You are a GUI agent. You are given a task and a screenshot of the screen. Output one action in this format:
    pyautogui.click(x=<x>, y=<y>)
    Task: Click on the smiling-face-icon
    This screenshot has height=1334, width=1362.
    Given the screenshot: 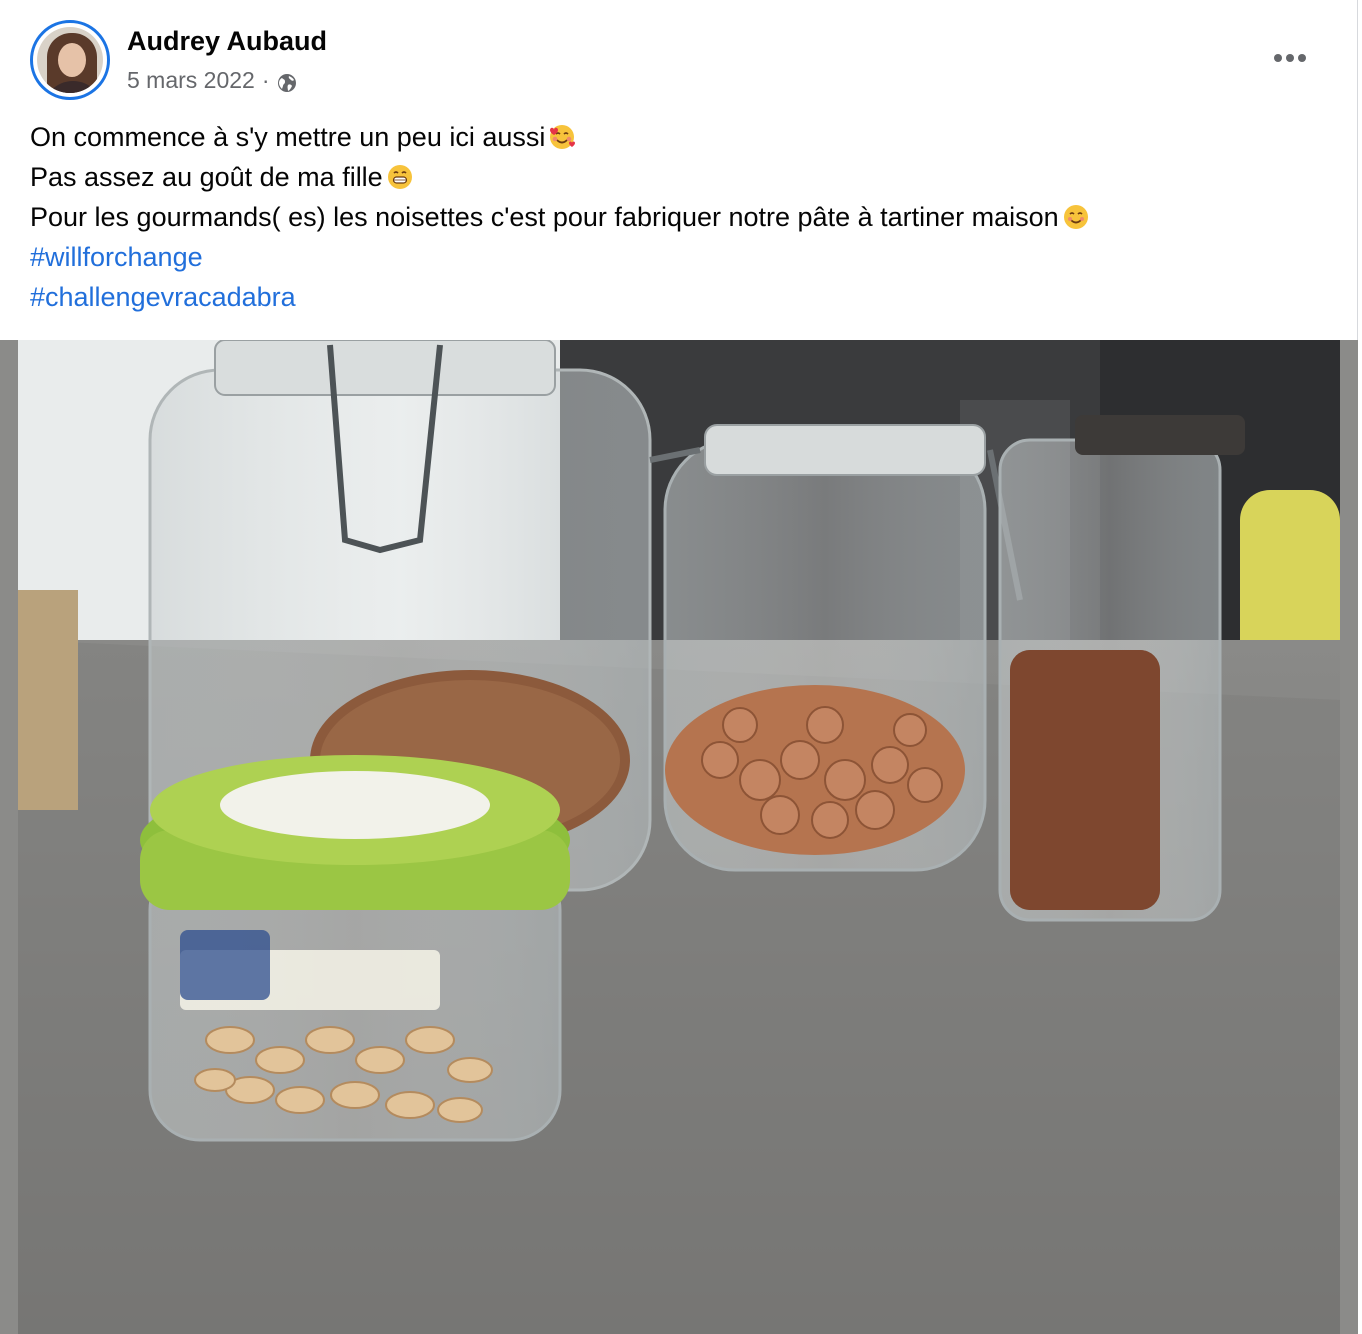 What is the action you would take?
    pyautogui.click(x=1075, y=217)
    